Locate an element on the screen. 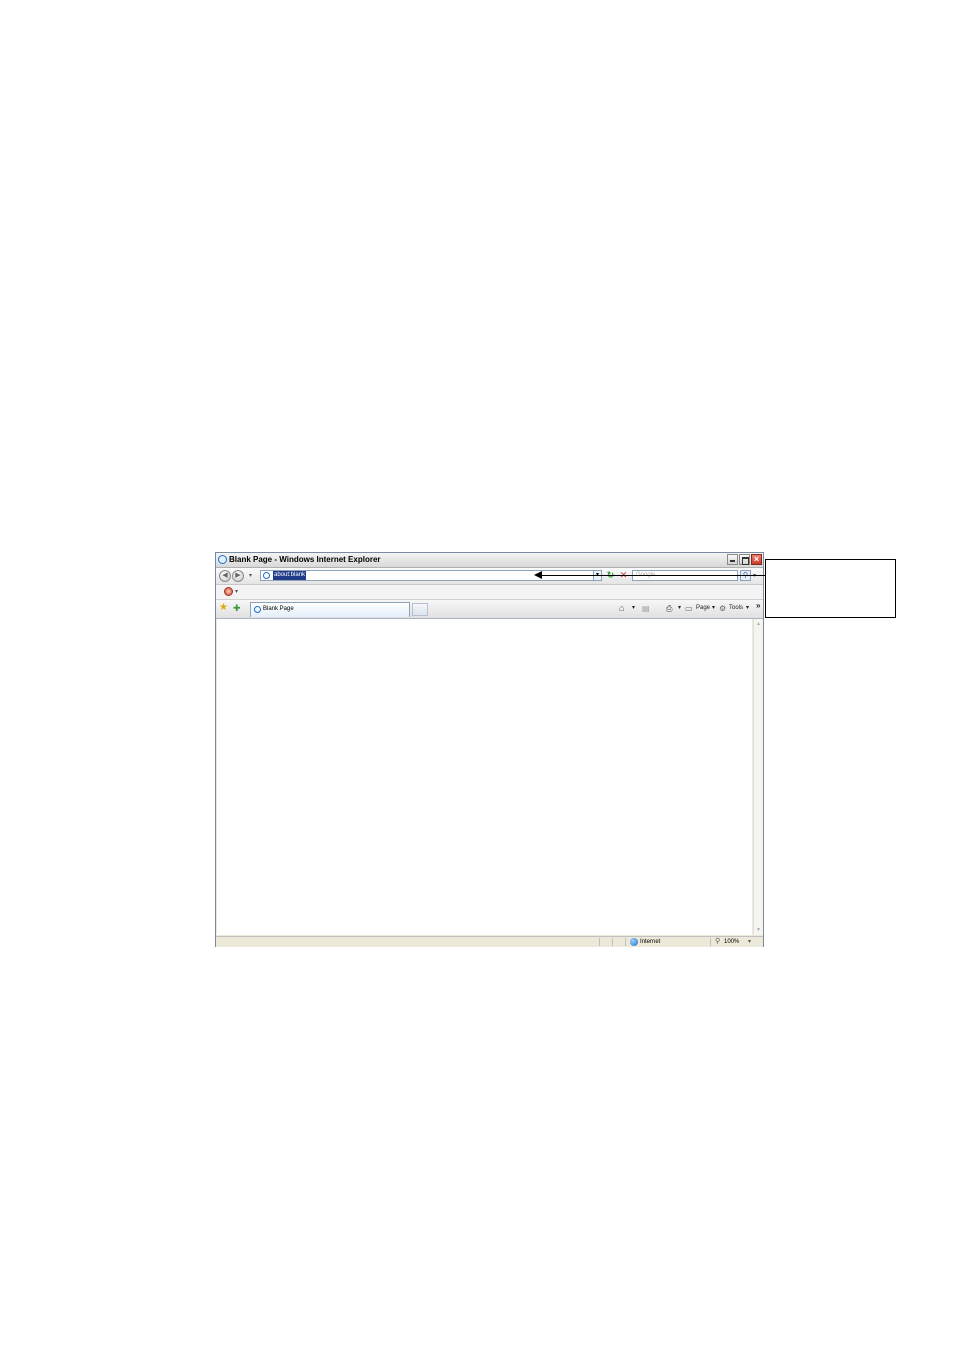 The width and height of the screenshot is (954, 1350). address-input: about:blank is located at coordinates (290, 575).